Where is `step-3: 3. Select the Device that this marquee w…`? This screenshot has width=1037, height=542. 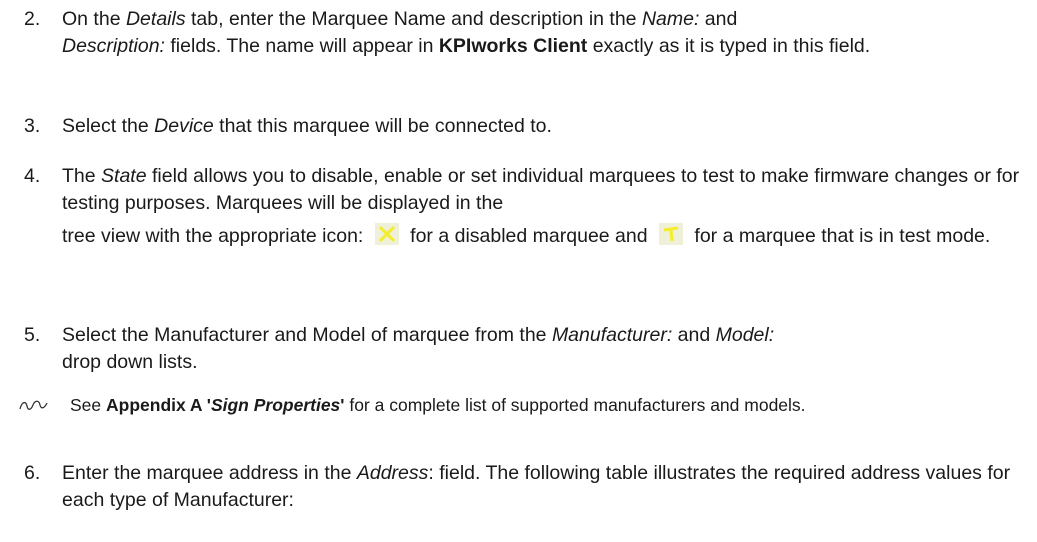 step-3: 3. Select the Device that this marquee w… is located at coordinates (524, 126).